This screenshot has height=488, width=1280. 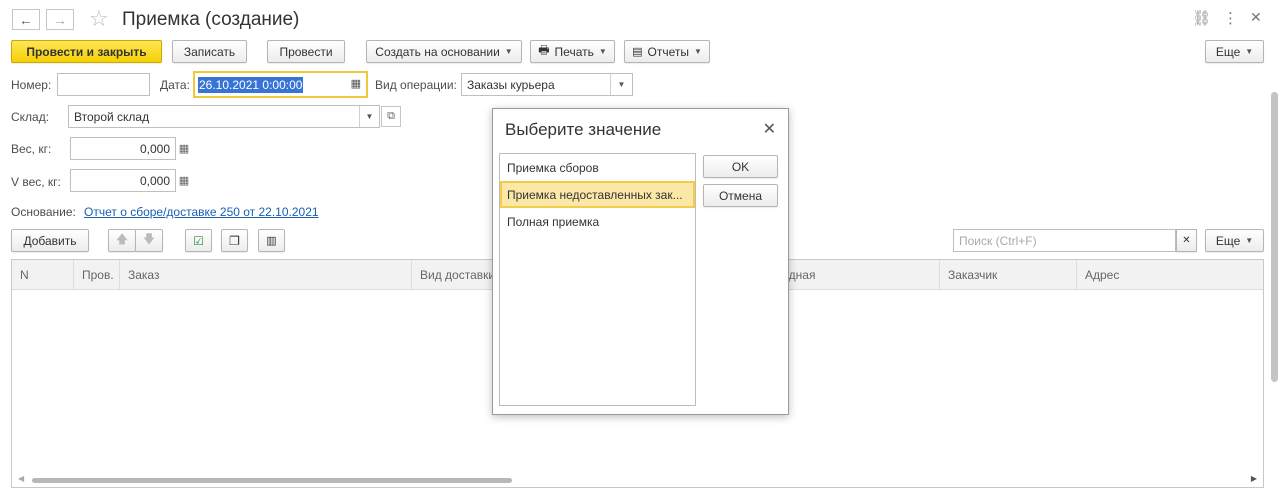 I want to click on add-label: Добавить, so click(x=50, y=240).